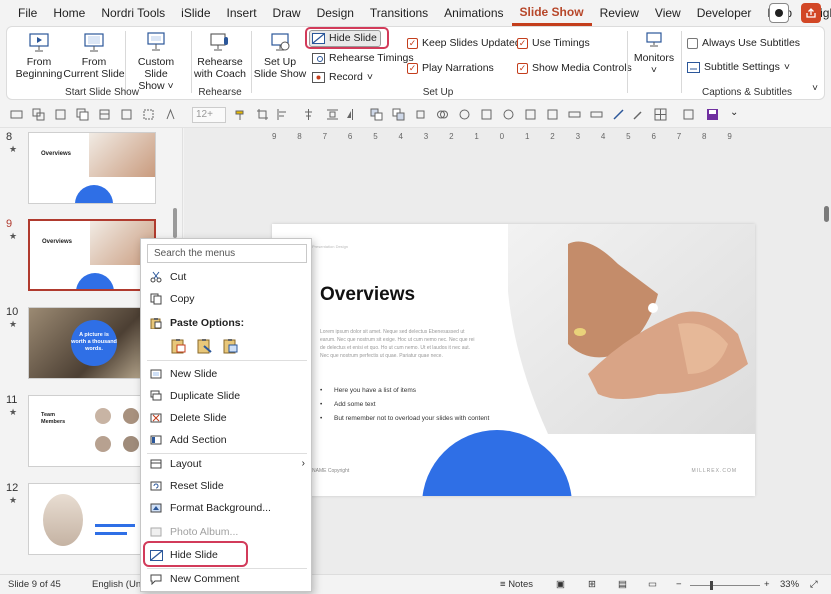 Image resolution: width=831 pixels, height=594 pixels. I want to click on play-narrations-checkbox: ✓ Play Narrations, so click(450, 68).